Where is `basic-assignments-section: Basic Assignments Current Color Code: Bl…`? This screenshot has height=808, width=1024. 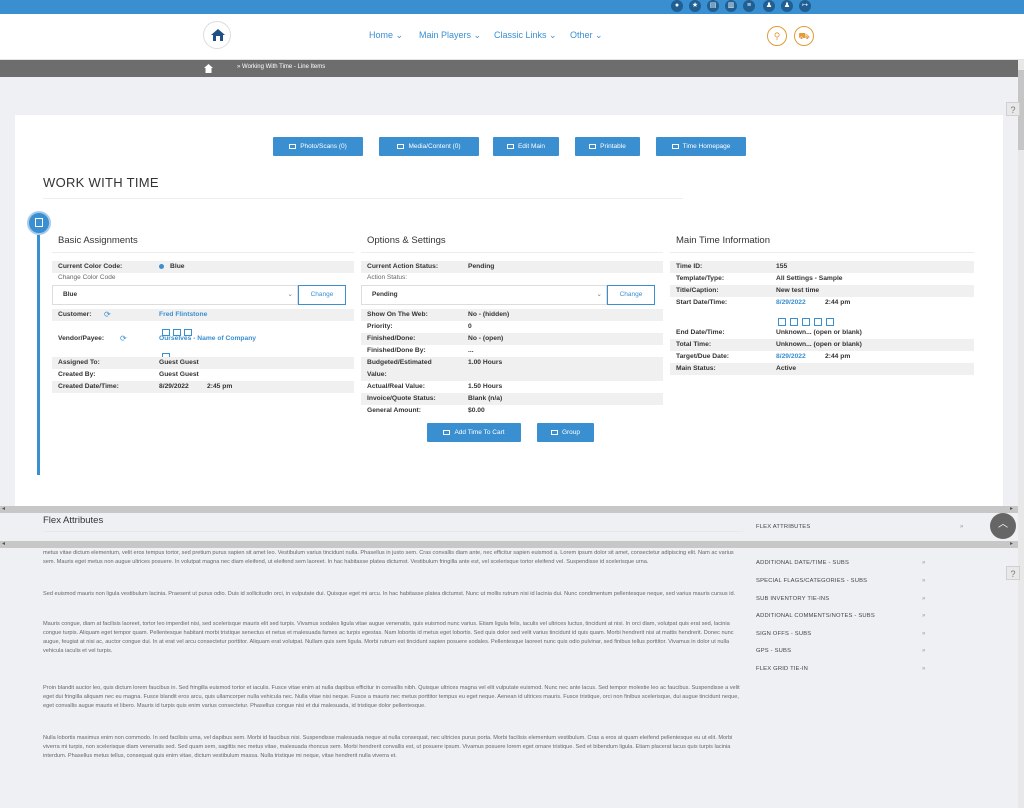
basic-assignments-section: Basic Assignments Current Color Code: Bl… is located at coordinates (203, 314).